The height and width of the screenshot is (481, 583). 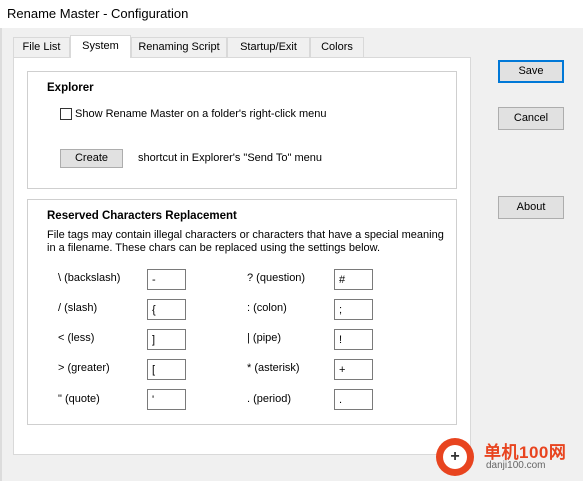 What do you see at coordinates (230, 158) in the screenshot?
I see `create-shortcut-desc: shortcut in Explorer's "Send To" menu` at bounding box center [230, 158].